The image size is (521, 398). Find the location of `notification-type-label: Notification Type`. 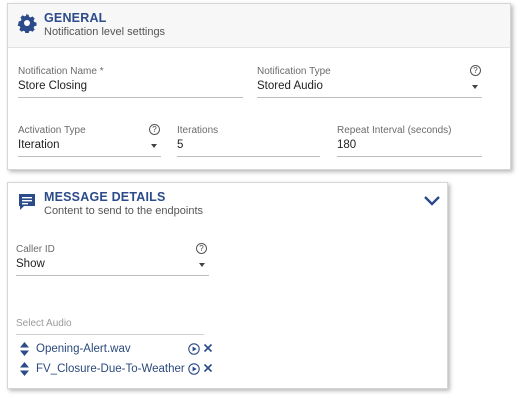

notification-type-label: Notification Type is located at coordinates (294, 71).